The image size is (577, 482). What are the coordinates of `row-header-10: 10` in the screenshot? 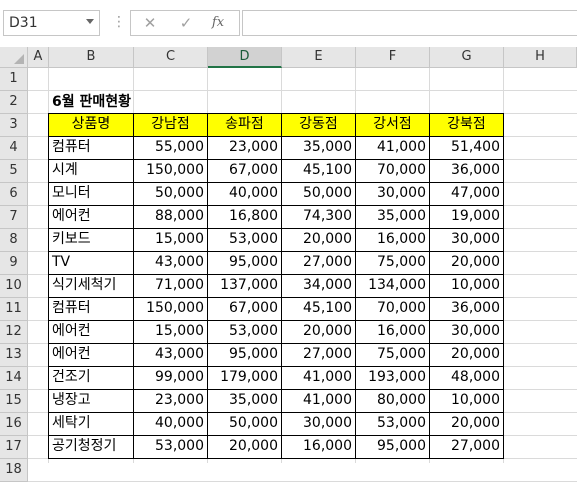 It's located at (14, 286).